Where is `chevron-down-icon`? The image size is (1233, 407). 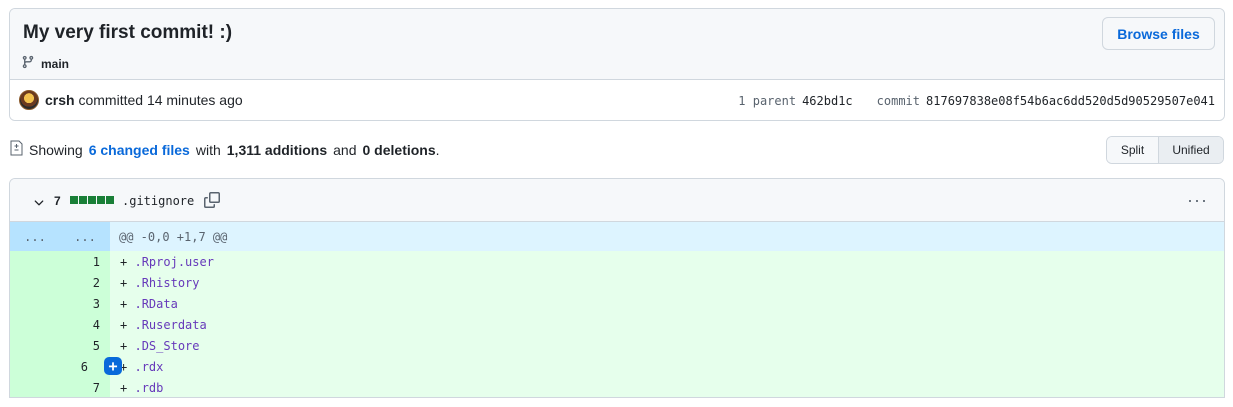 chevron-down-icon is located at coordinates (39, 203).